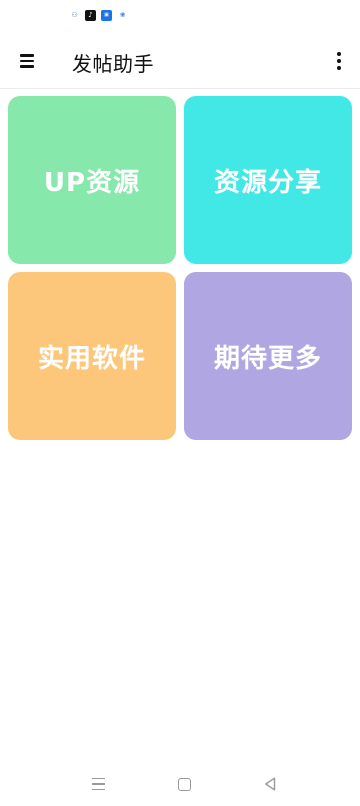  What do you see at coordinates (92, 180) in the screenshot?
I see `tile-up-resources: UP资源` at bounding box center [92, 180].